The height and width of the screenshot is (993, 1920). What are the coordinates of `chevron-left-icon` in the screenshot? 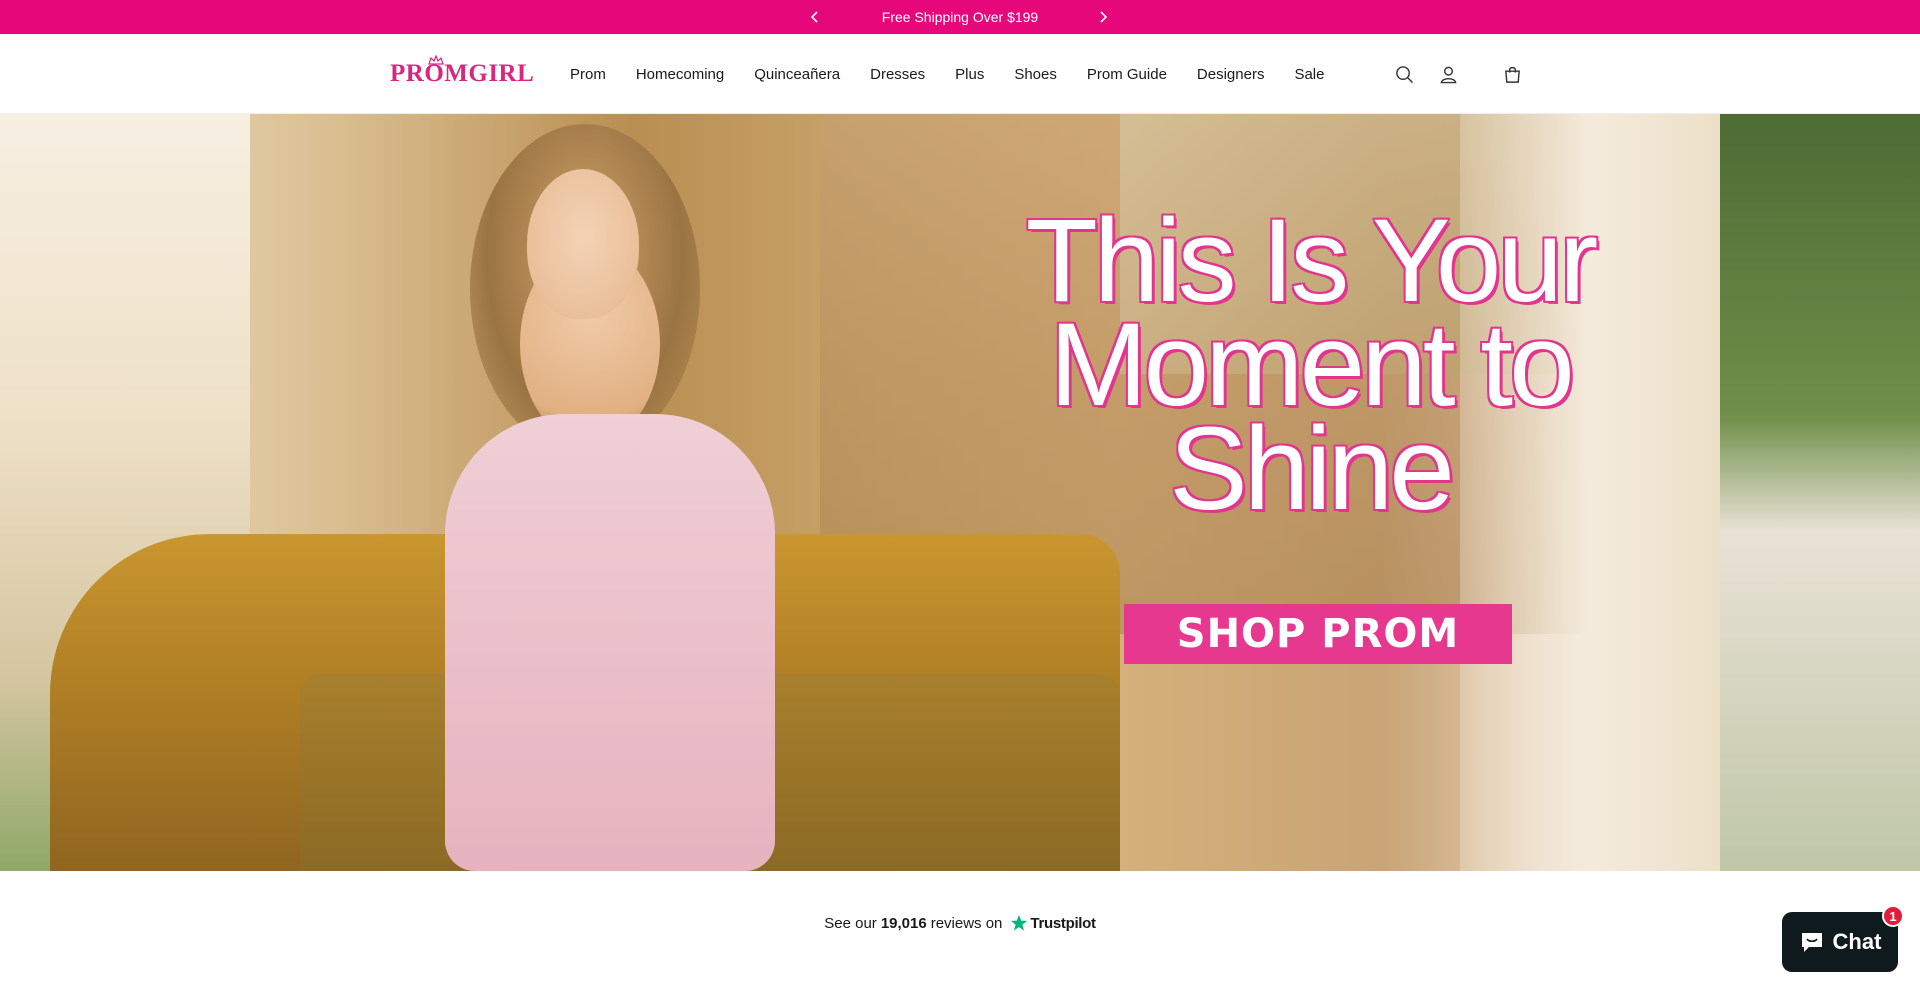 It's located at (814, 17).